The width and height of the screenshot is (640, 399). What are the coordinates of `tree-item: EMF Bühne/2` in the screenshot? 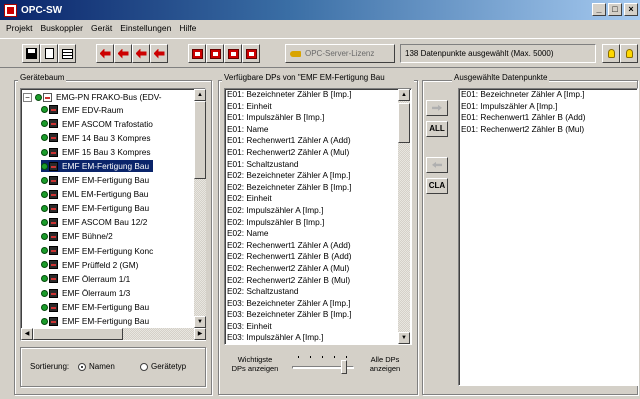 It's located at (79, 236).